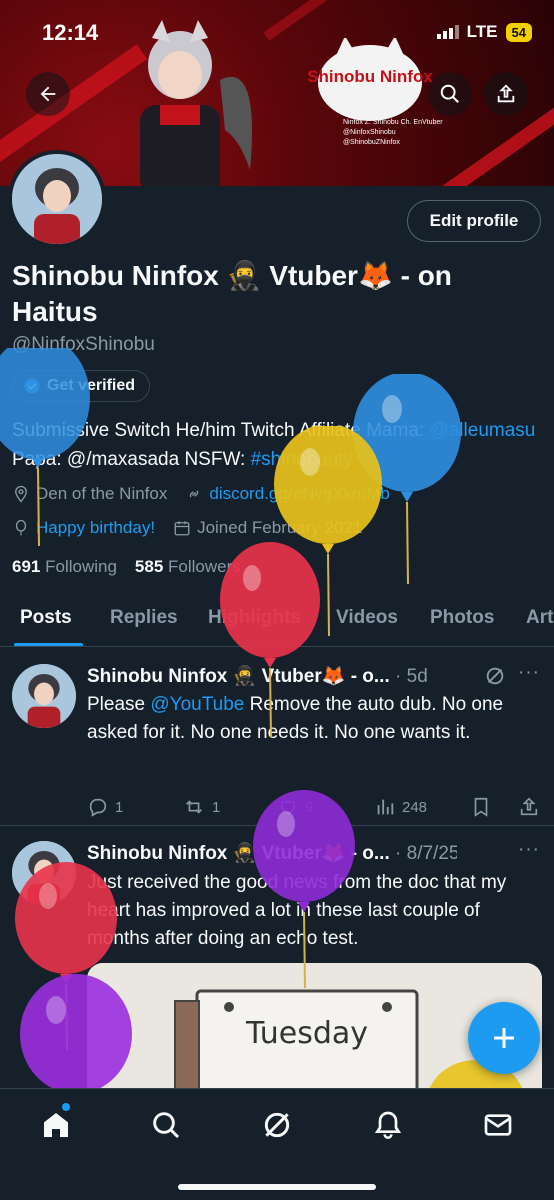 This screenshot has height=1200, width=554. I want to click on back-button, so click(48, 94).